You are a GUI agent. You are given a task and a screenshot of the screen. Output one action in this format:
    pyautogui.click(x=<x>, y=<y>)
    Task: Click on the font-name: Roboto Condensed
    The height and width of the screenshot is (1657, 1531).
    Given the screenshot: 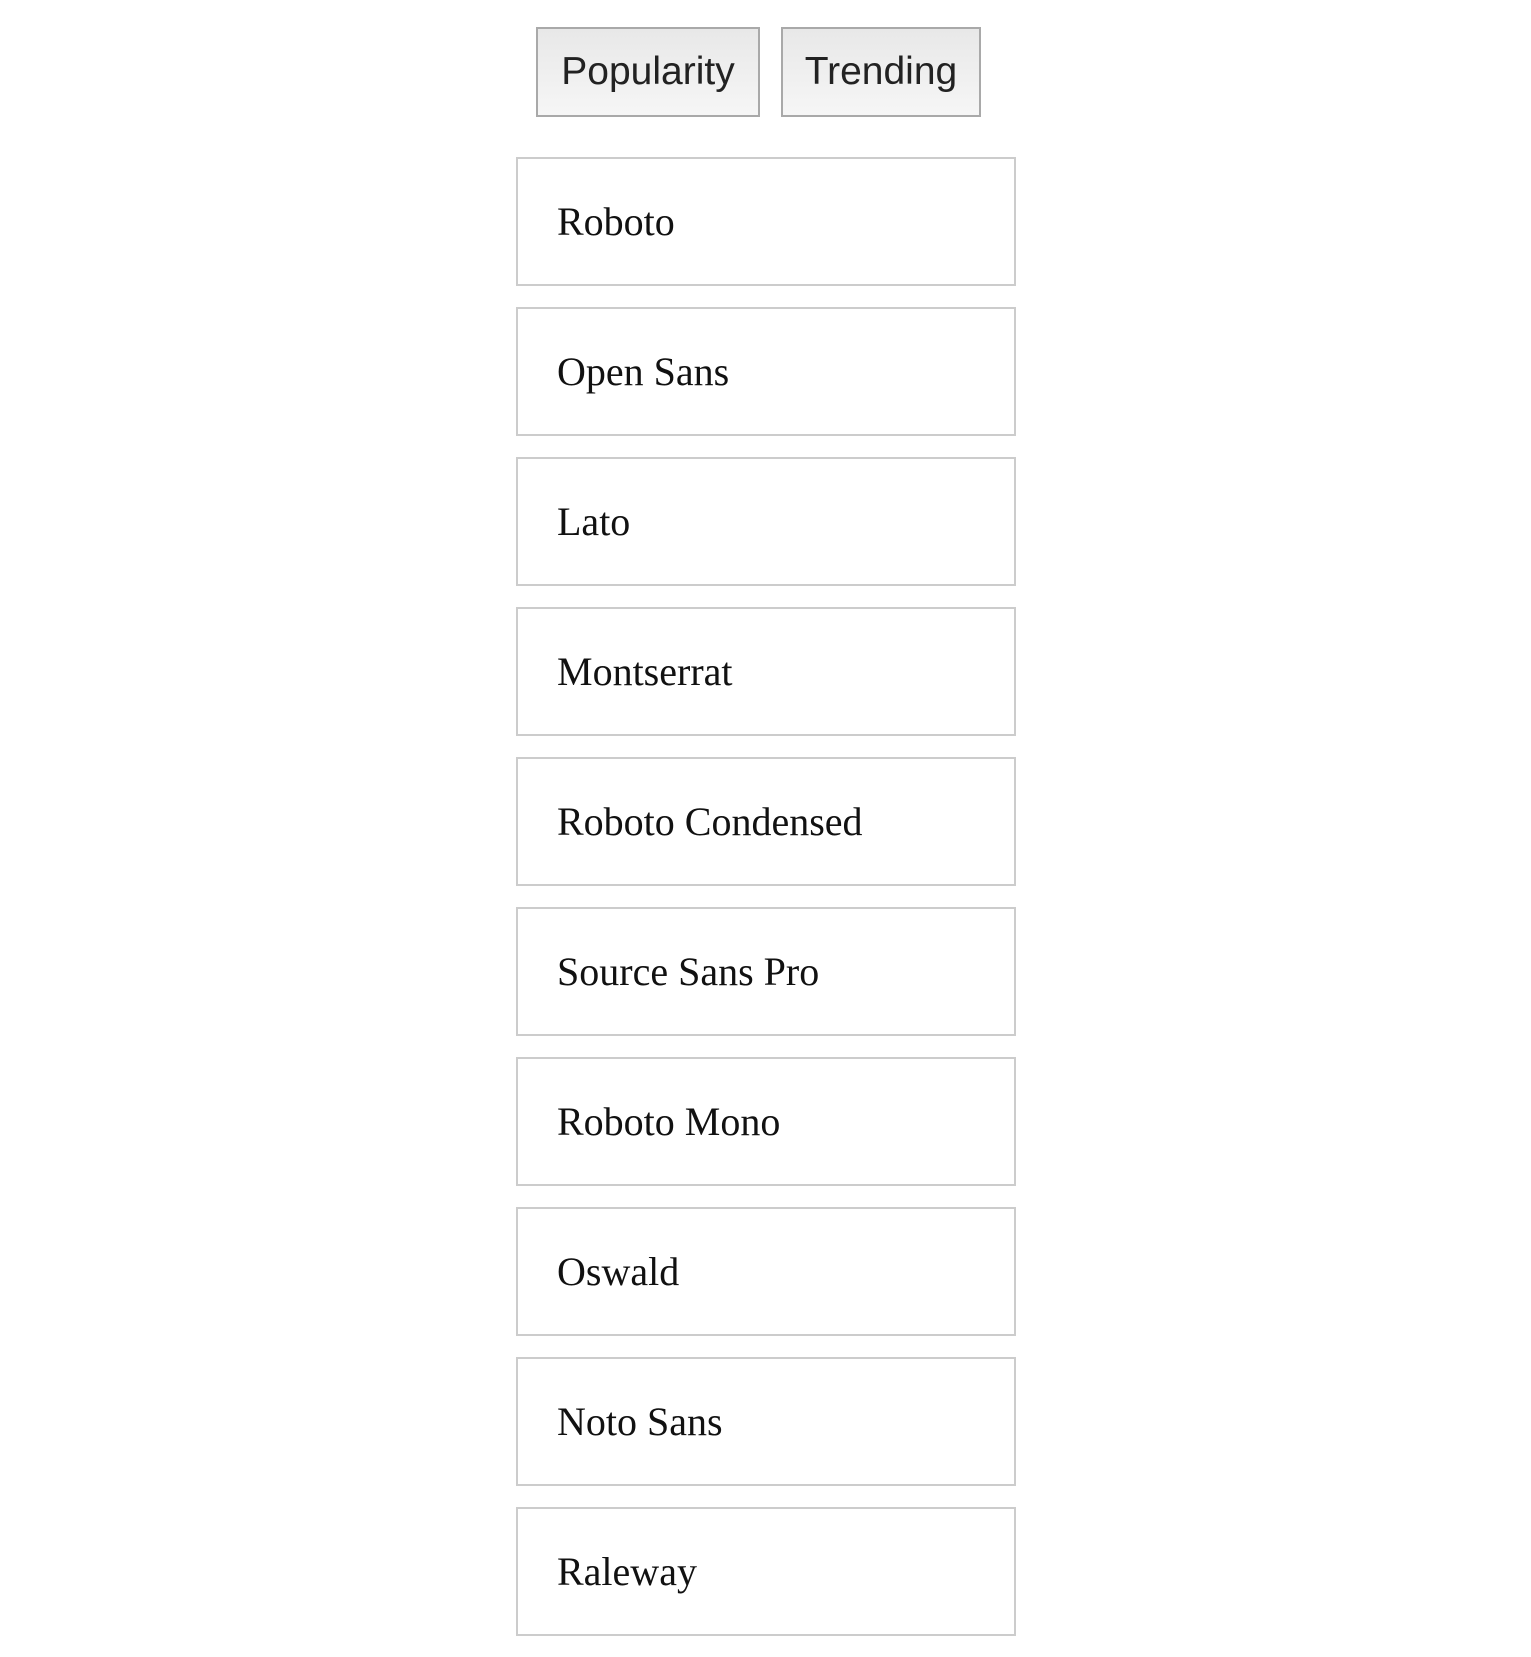 What is the action you would take?
    pyautogui.click(x=710, y=821)
    